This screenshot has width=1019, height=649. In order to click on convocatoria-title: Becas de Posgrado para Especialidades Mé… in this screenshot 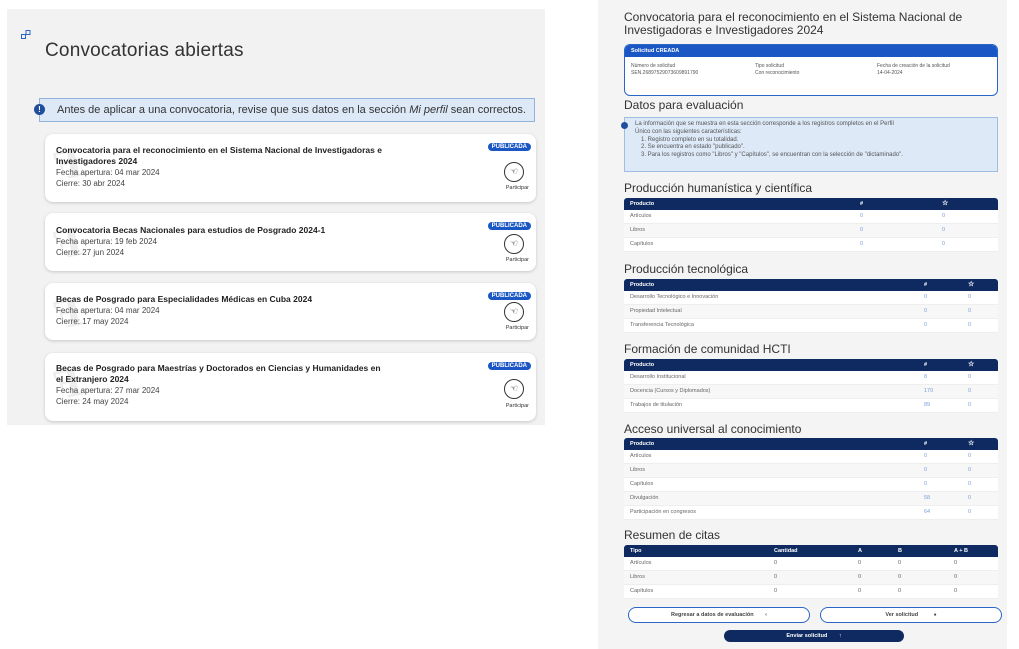, I will do `click(184, 299)`.